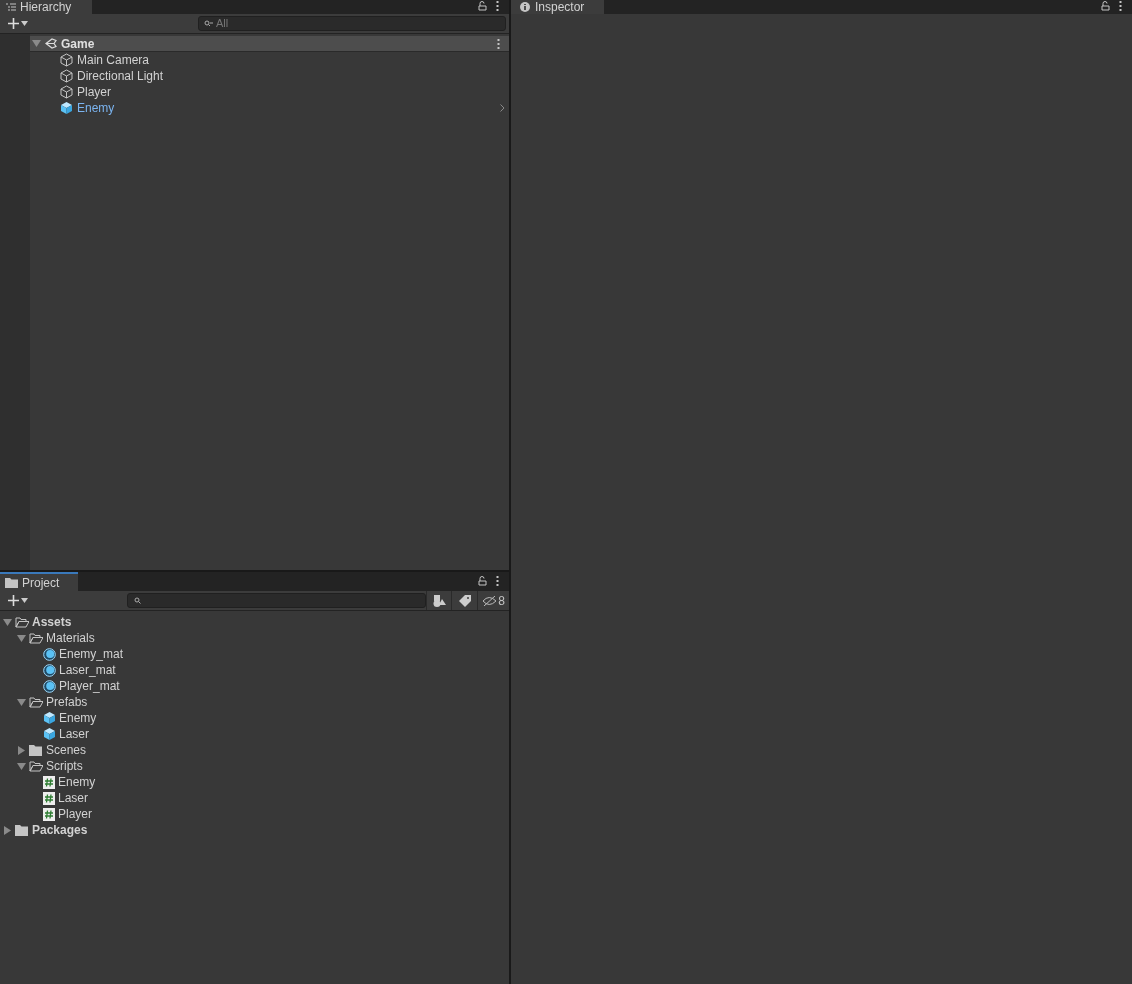  Describe the element at coordinates (525, 7) in the screenshot. I see `info-icon` at that location.